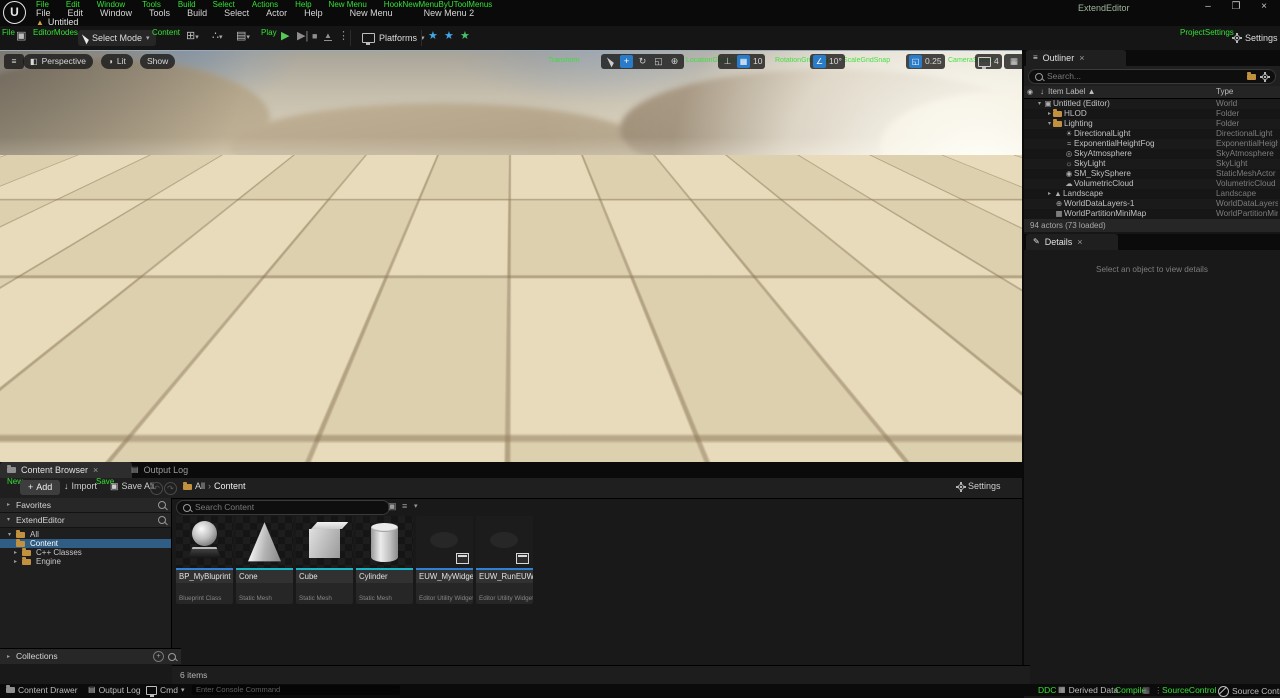  I want to click on breadcrumb-content: Content, so click(230, 486).